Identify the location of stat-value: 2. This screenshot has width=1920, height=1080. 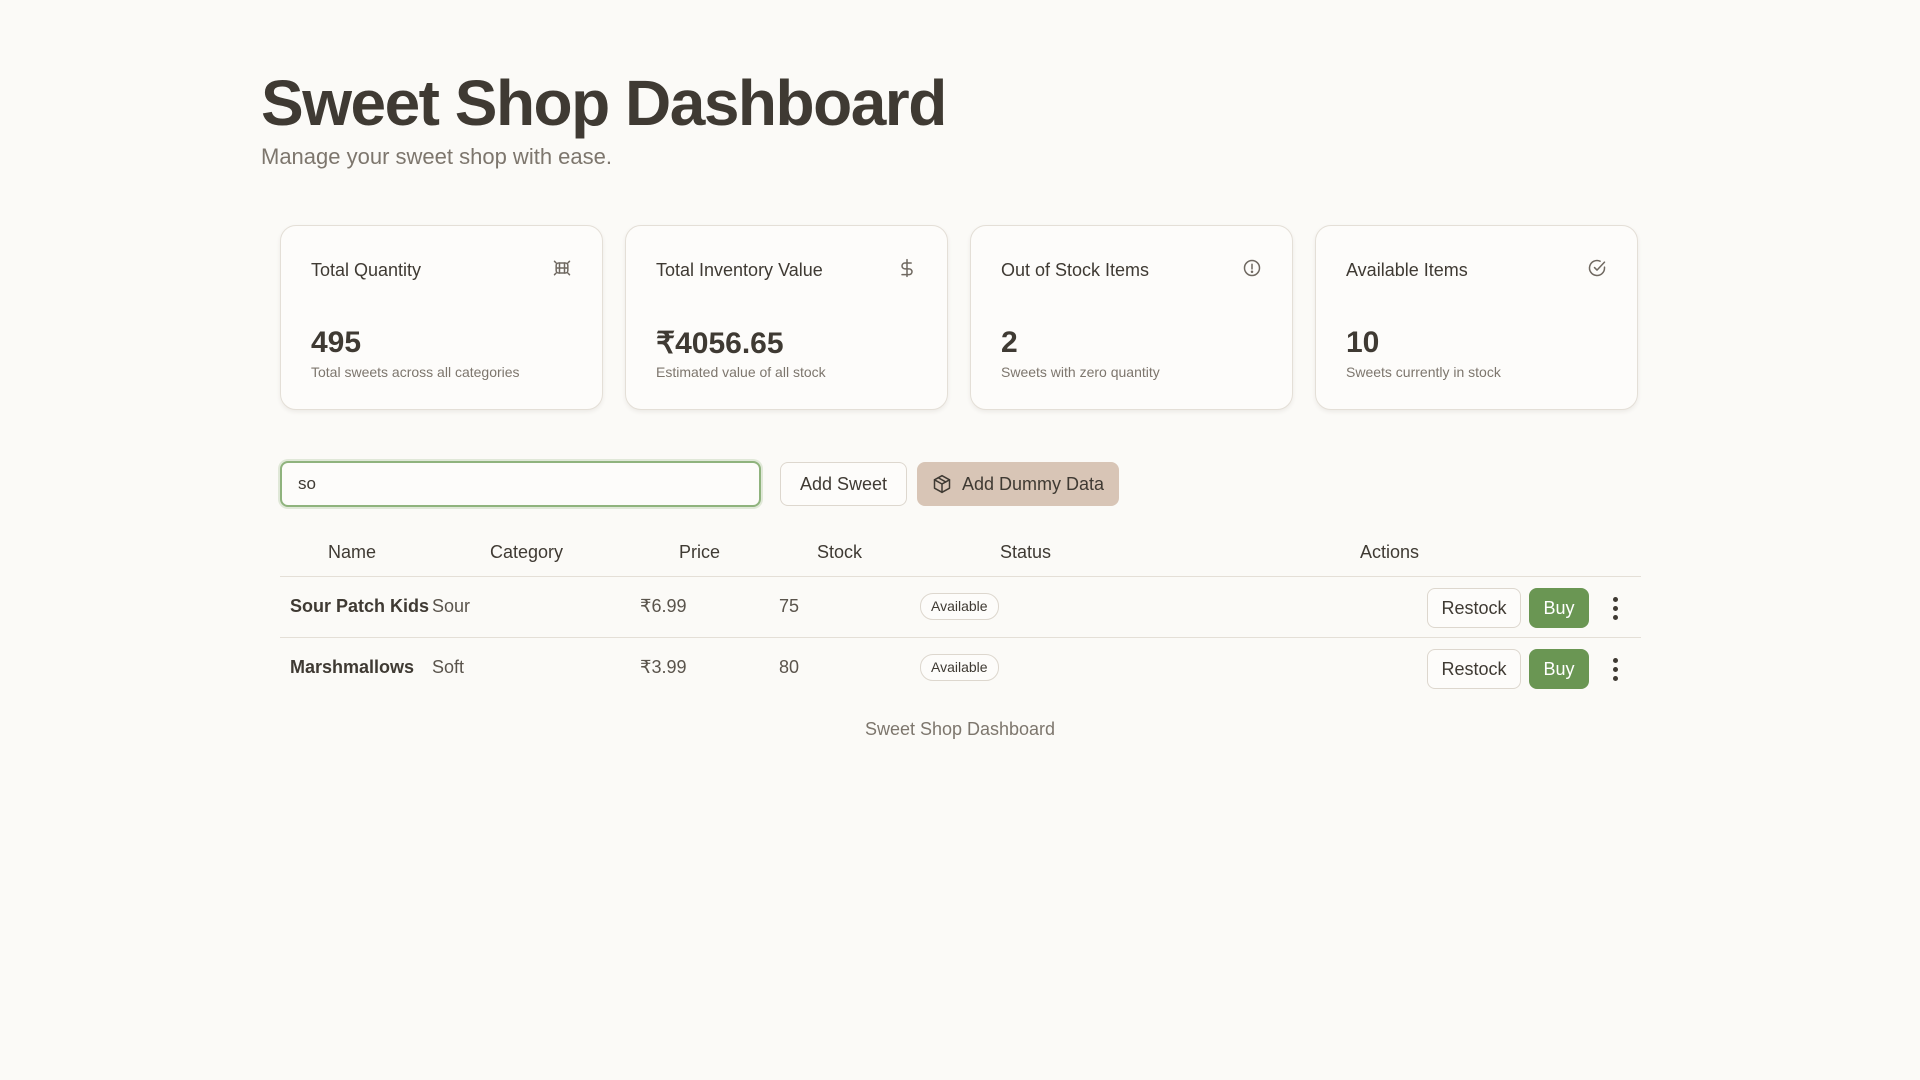
(1009, 342).